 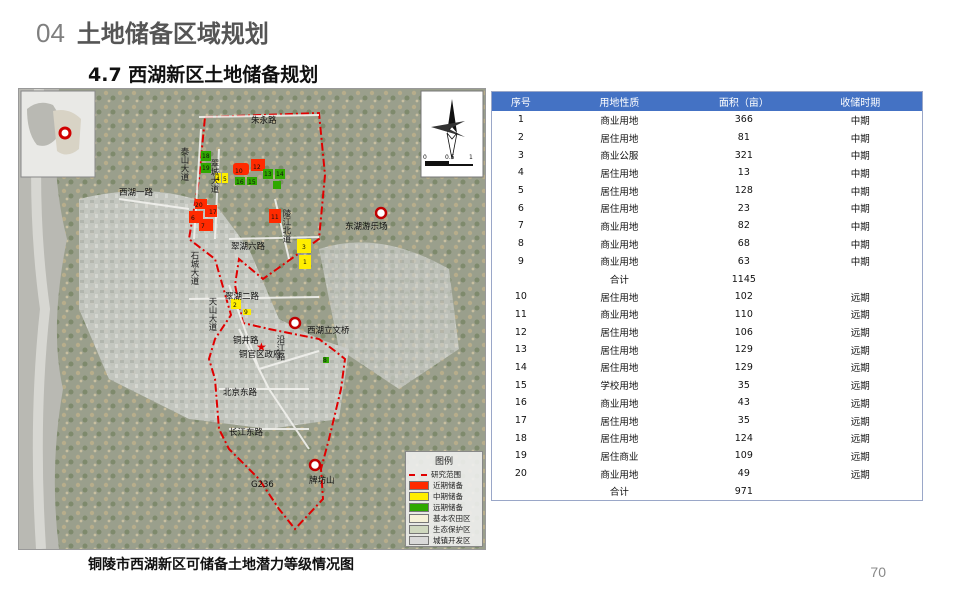 I want to click on subtotal-row: 合计 971, so click(x=707, y=491).